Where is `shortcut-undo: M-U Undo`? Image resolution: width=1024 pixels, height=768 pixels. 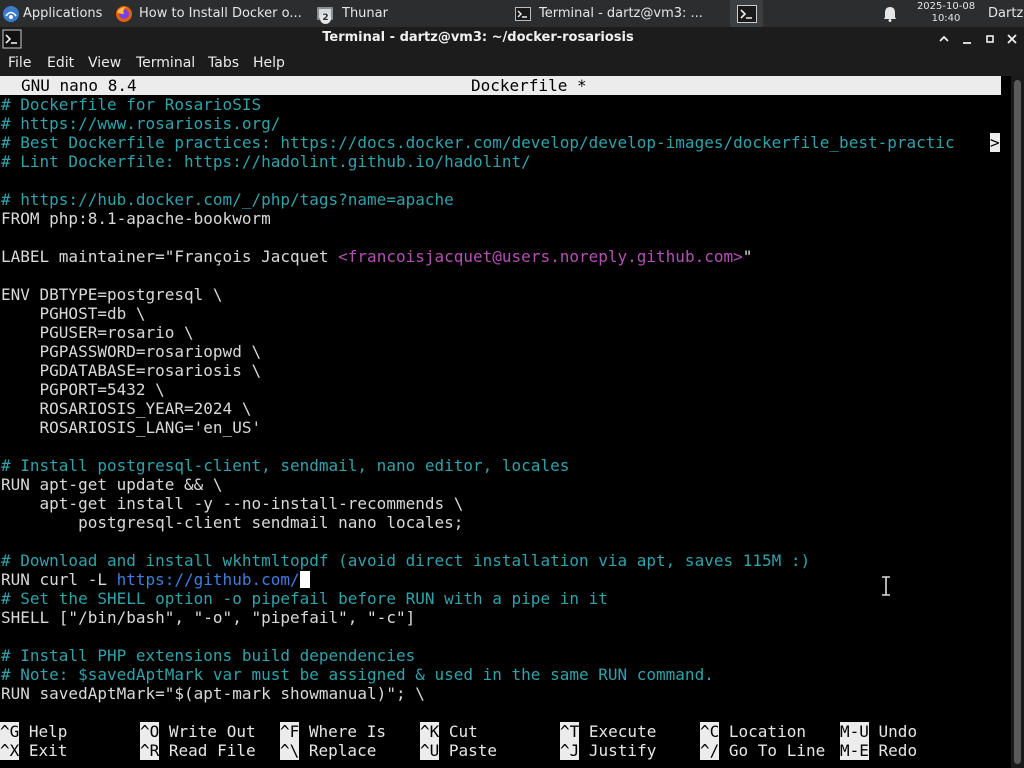 shortcut-undo: M-U Undo is located at coordinates (878, 731).